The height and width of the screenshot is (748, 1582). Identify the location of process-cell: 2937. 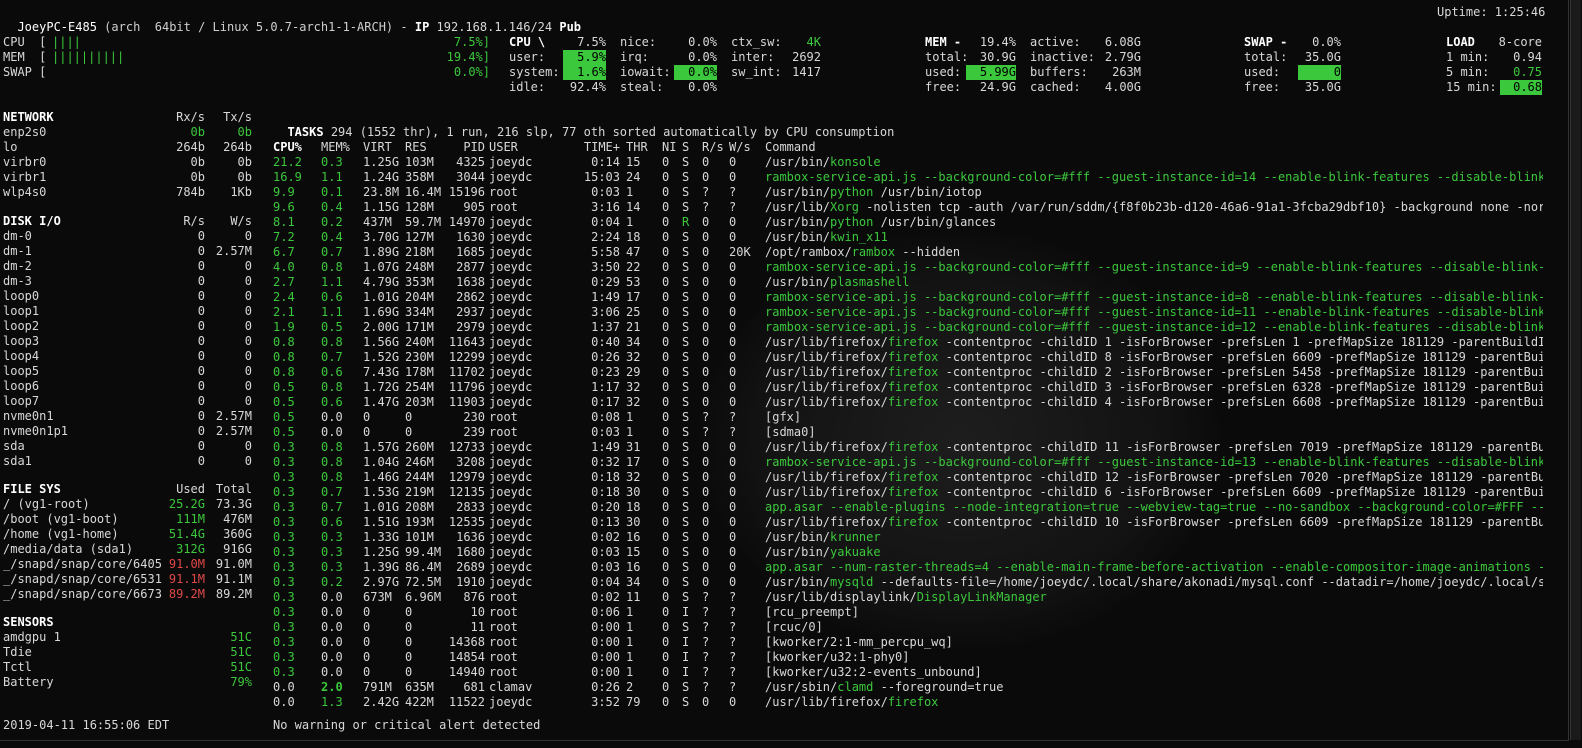
(470, 312).